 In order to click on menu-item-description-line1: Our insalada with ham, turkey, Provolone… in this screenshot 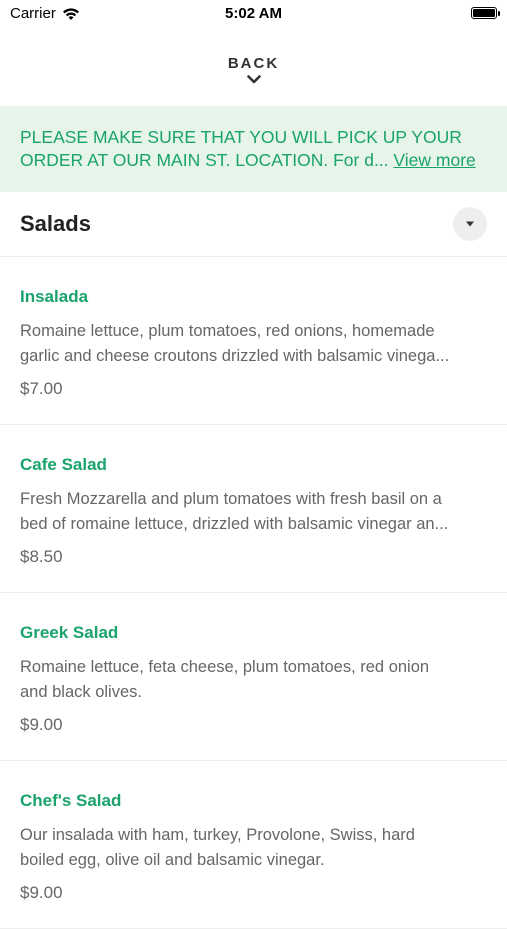, I will do `click(217, 835)`.